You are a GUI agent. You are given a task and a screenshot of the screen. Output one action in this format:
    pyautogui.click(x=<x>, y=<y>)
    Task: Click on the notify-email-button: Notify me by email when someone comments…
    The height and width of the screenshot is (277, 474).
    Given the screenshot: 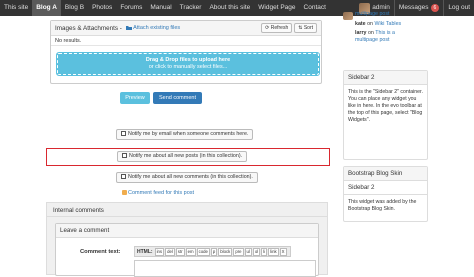 What is the action you would take?
    pyautogui.click(x=185, y=134)
    